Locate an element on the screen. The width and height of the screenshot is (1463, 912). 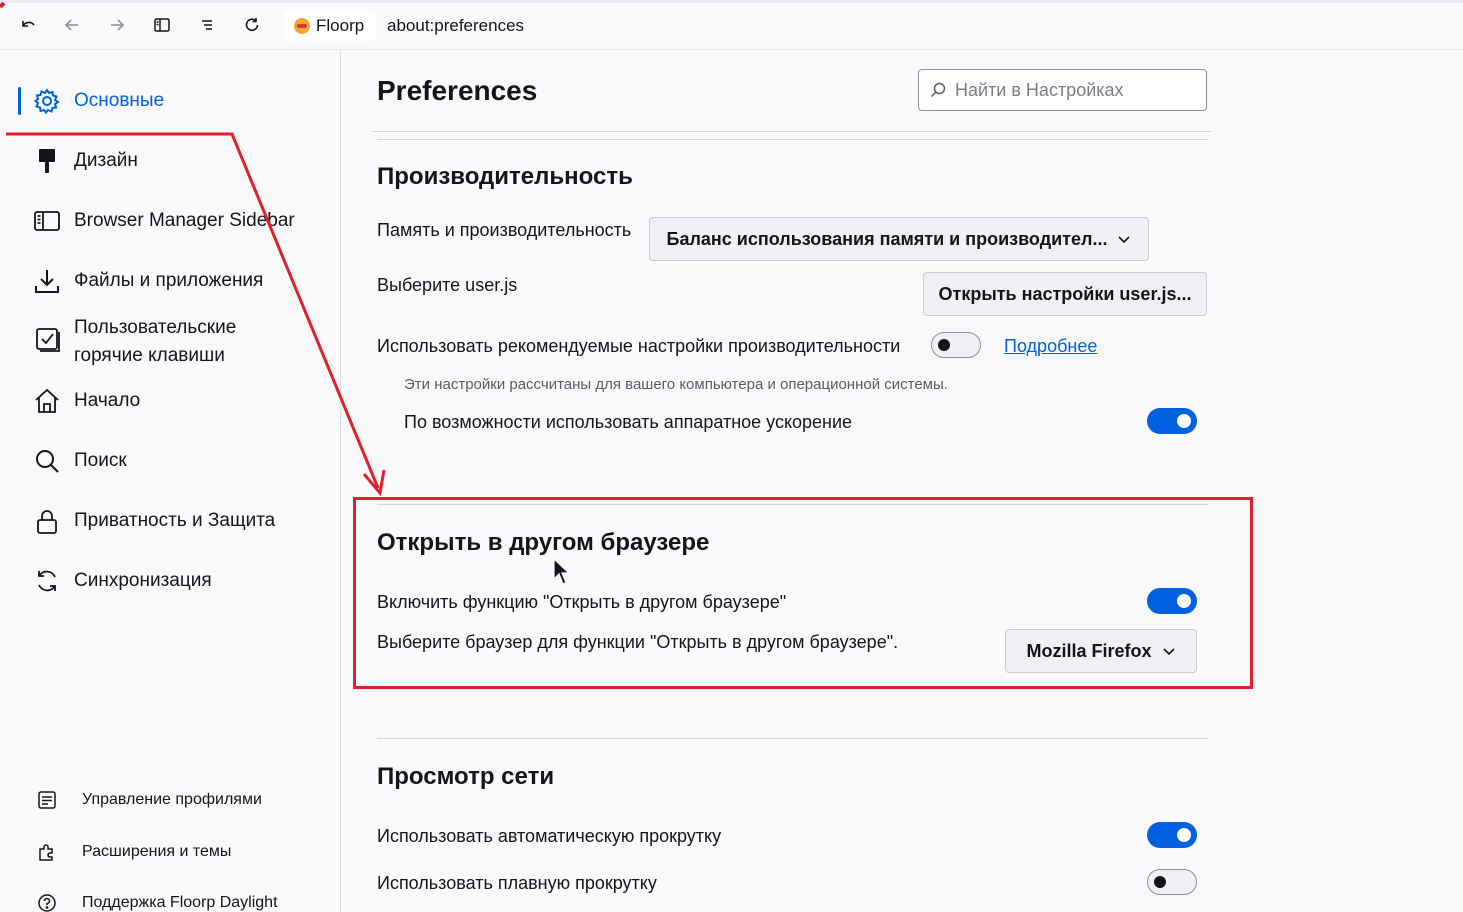
sidebar-footer-profiles: Управление профилями is located at coordinates (149, 800).